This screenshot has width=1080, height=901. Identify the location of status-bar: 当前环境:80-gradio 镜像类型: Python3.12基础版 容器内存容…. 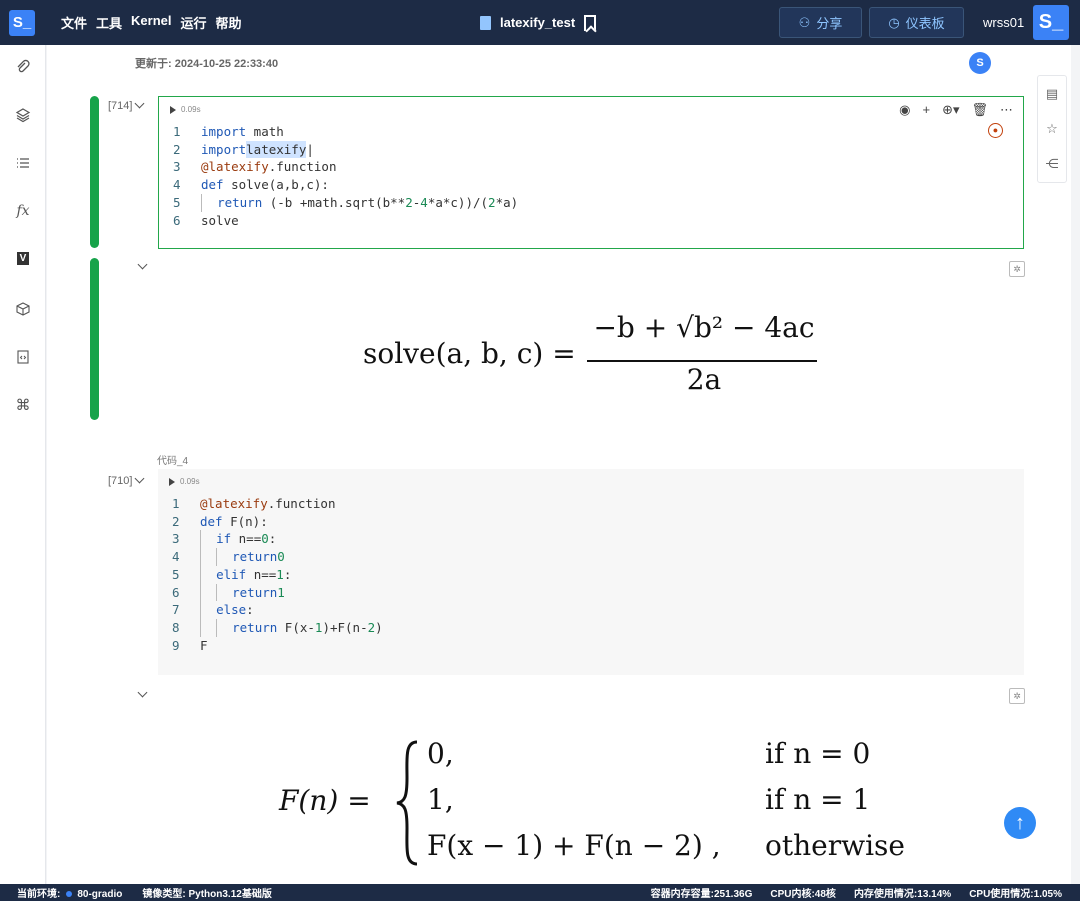
(540, 892).